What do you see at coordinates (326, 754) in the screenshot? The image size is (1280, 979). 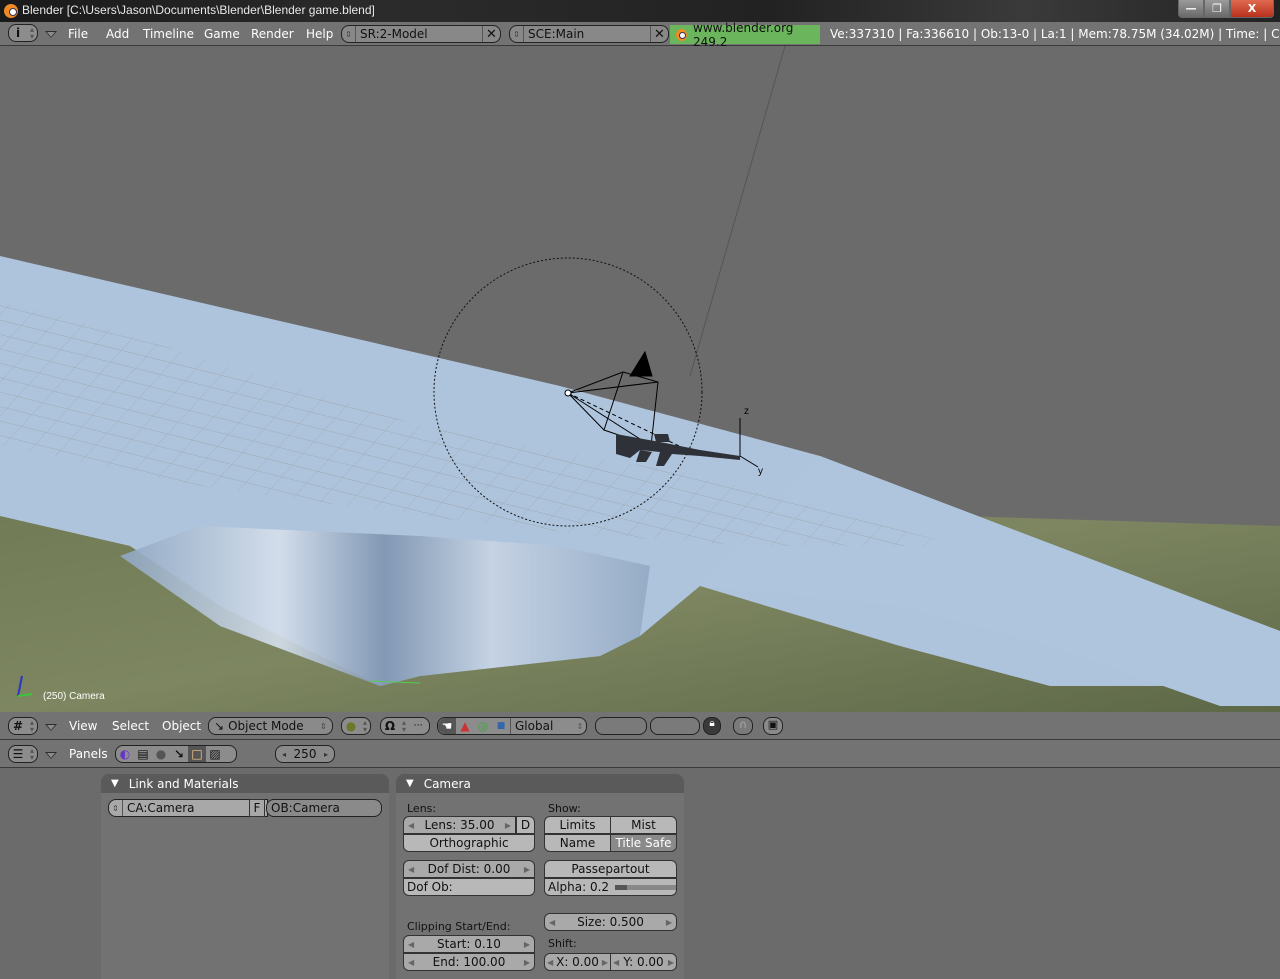 I see `increment-arrow-icon: ▸` at bounding box center [326, 754].